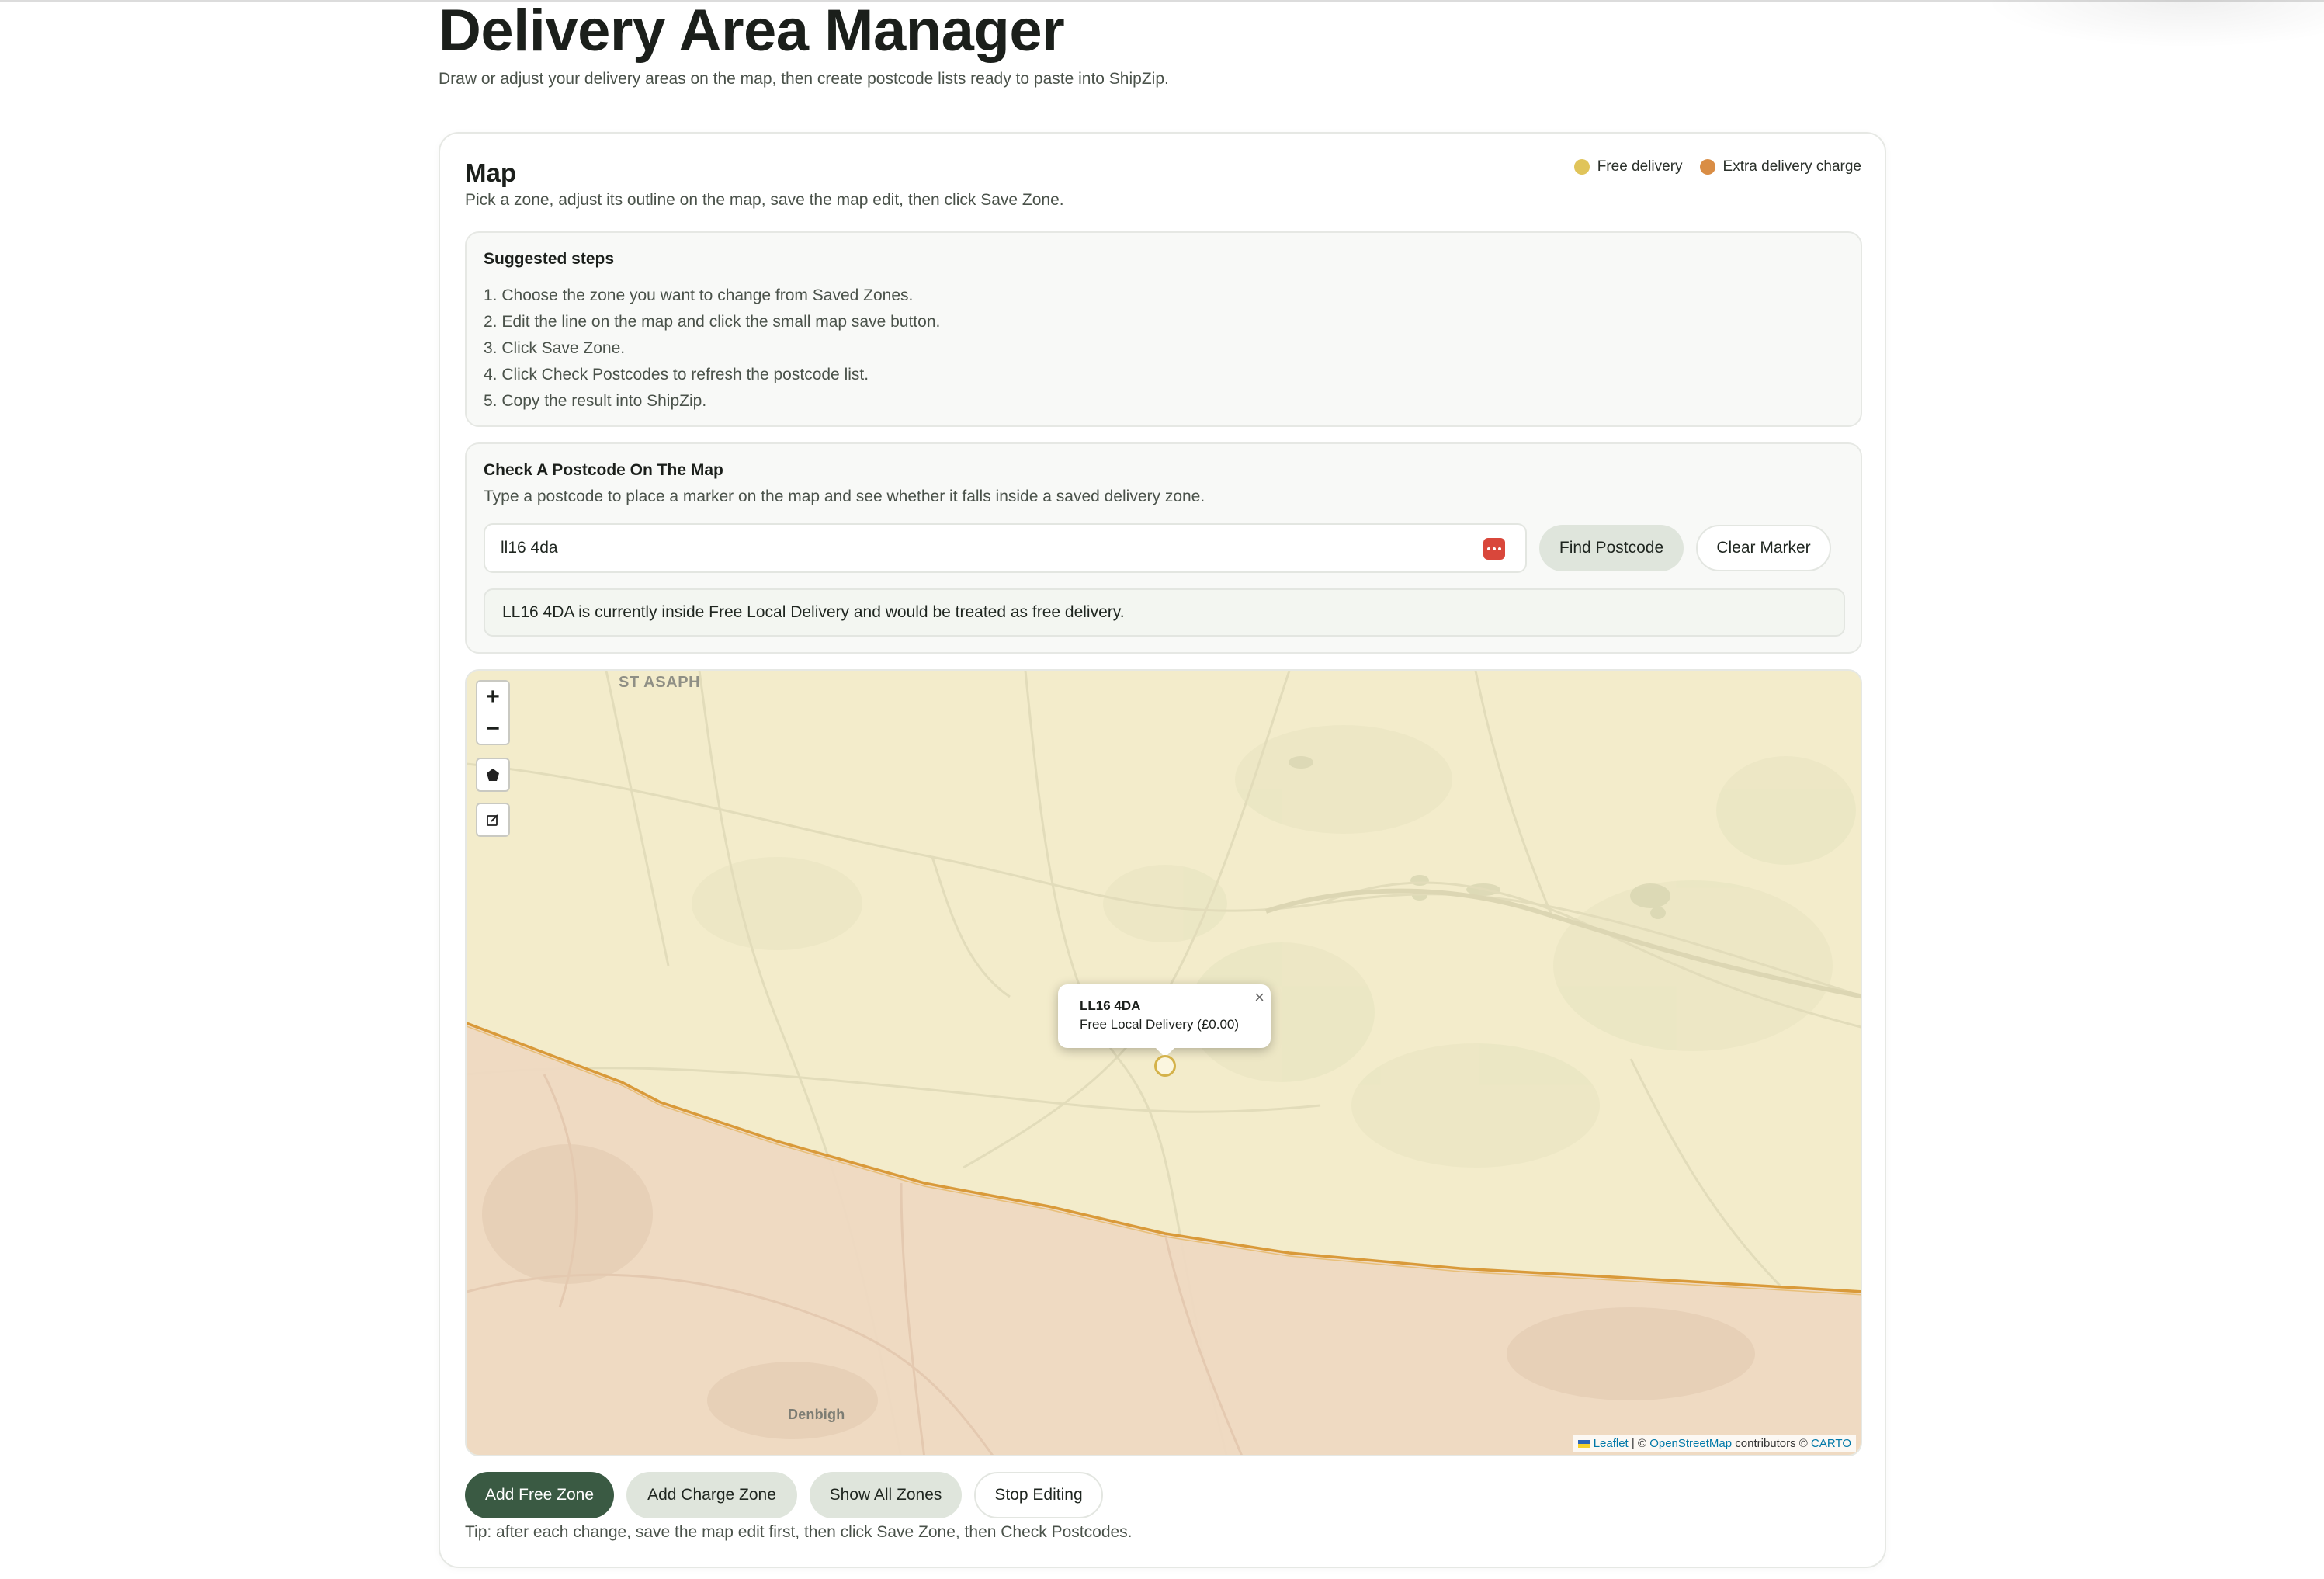 The width and height of the screenshot is (2324, 1579). What do you see at coordinates (1165, 1066) in the screenshot?
I see `postcode-marker-icon` at bounding box center [1165, 1066].